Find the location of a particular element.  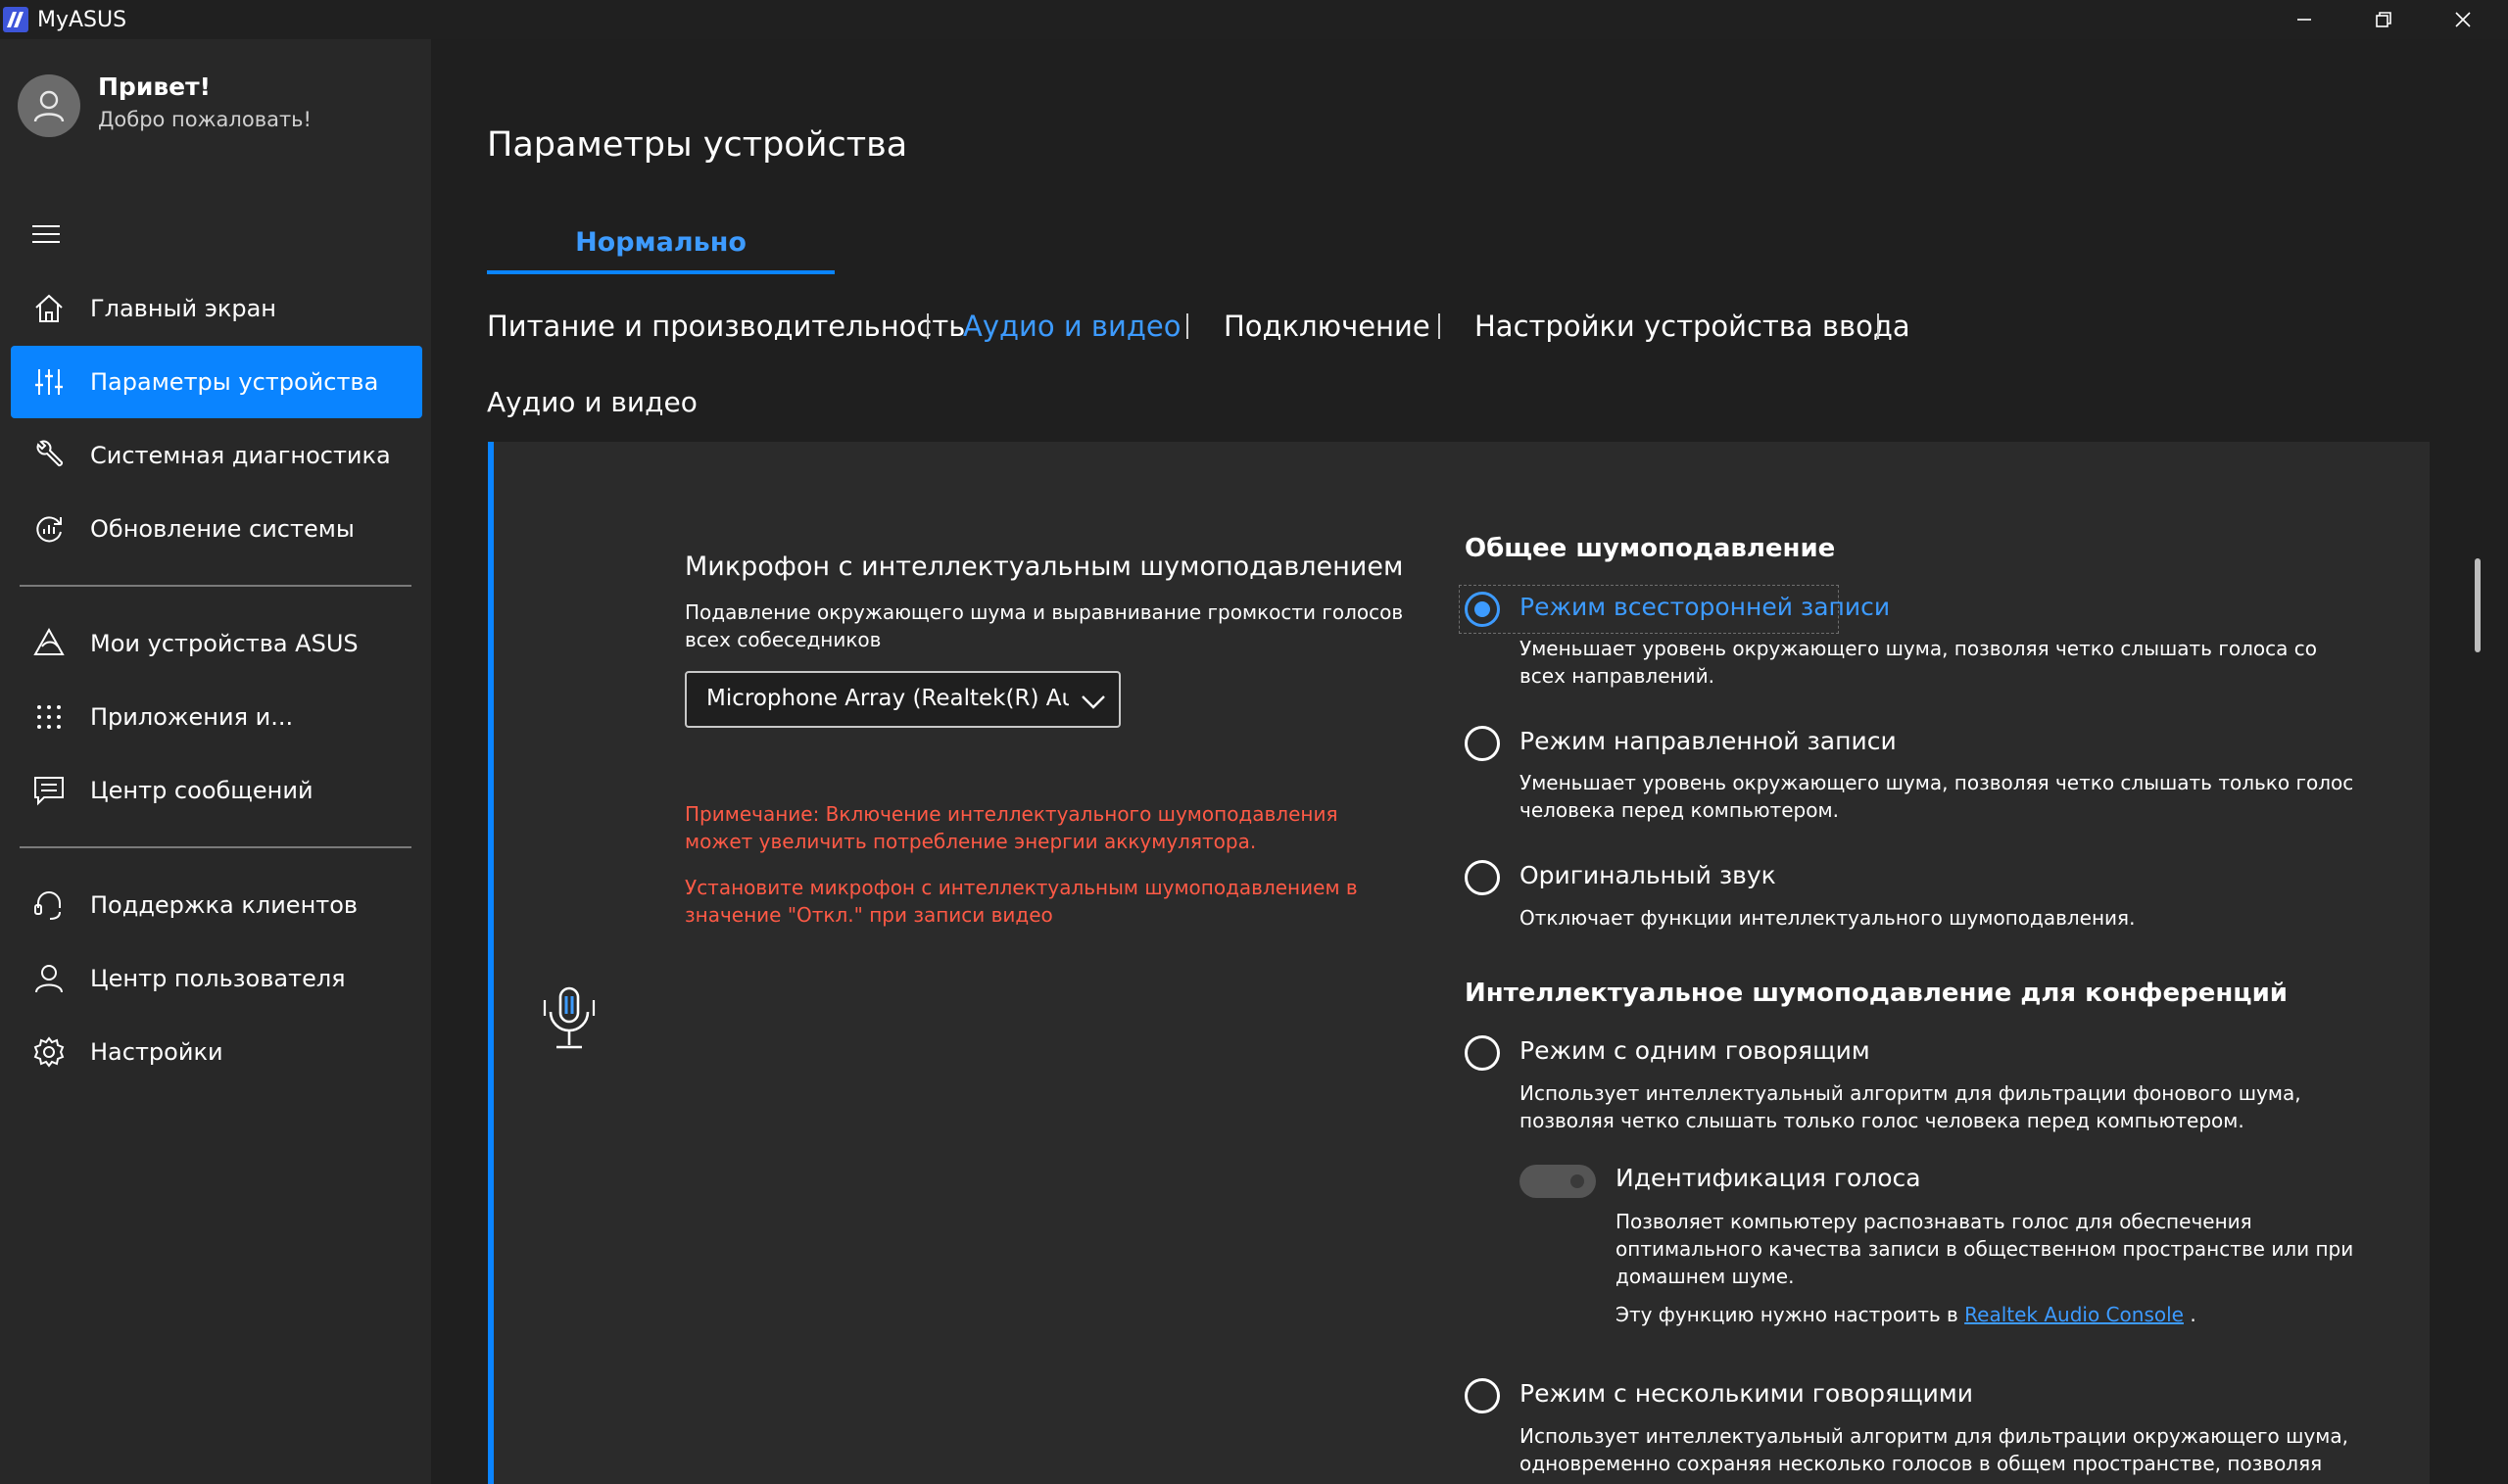

message-icon is located at coordinates (49, 791).